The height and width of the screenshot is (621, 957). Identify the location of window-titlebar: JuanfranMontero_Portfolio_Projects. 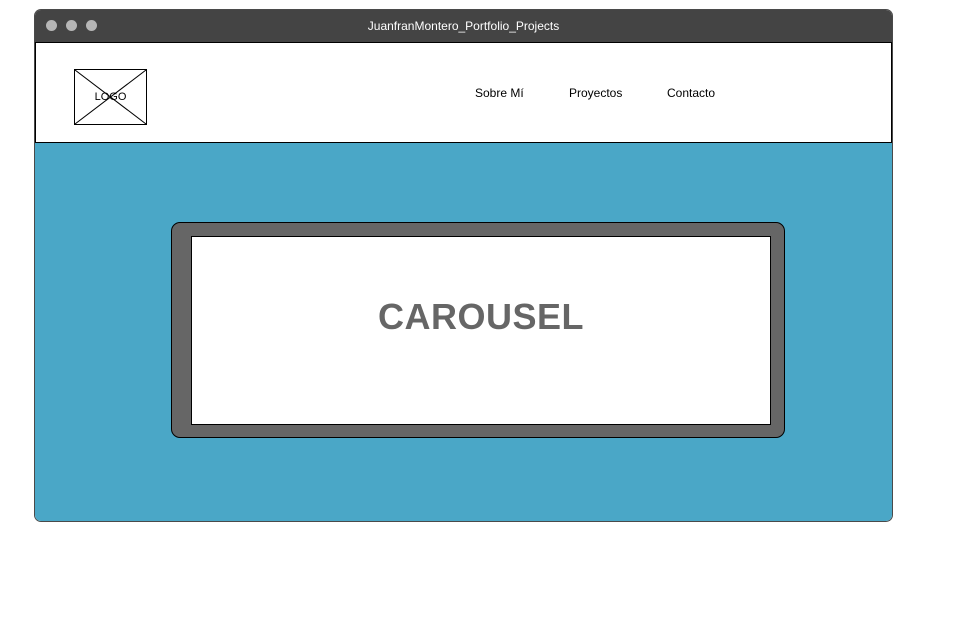
(463, 26).